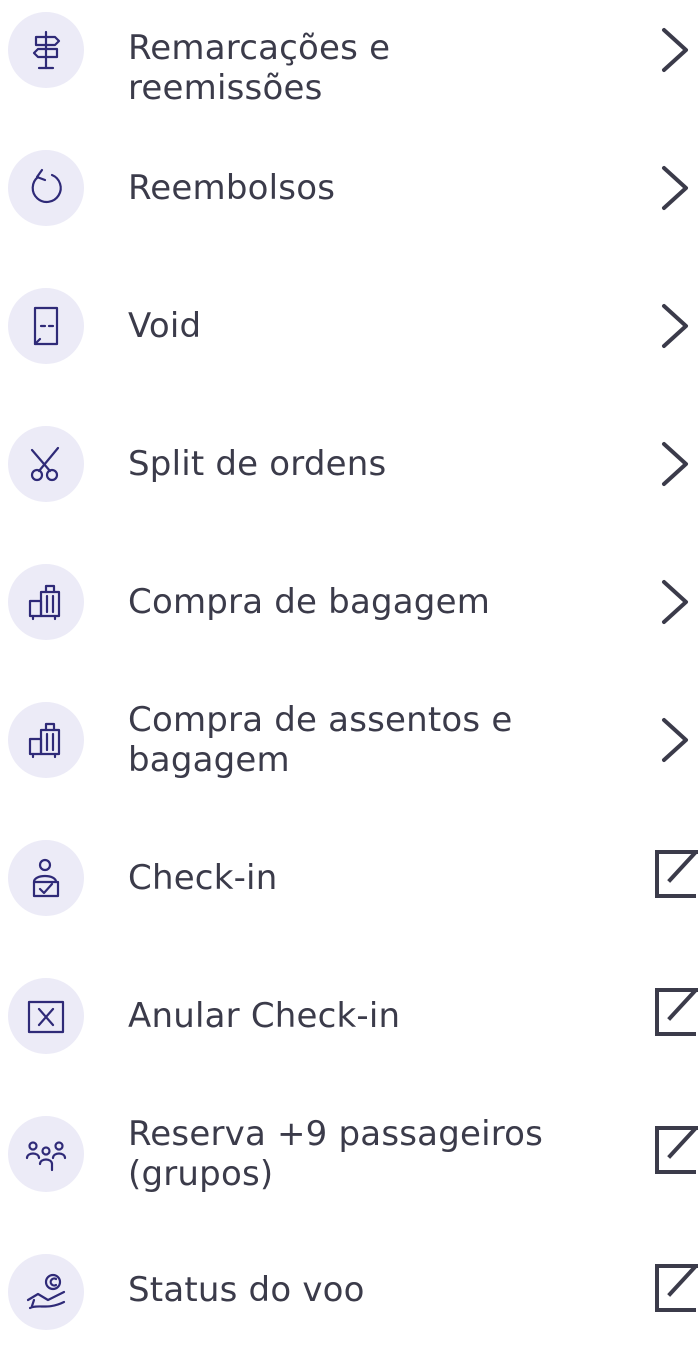  Describe the element at coordinates (203, 878) in the screenshot. I see `menu-item-label: Check-in` at that location.